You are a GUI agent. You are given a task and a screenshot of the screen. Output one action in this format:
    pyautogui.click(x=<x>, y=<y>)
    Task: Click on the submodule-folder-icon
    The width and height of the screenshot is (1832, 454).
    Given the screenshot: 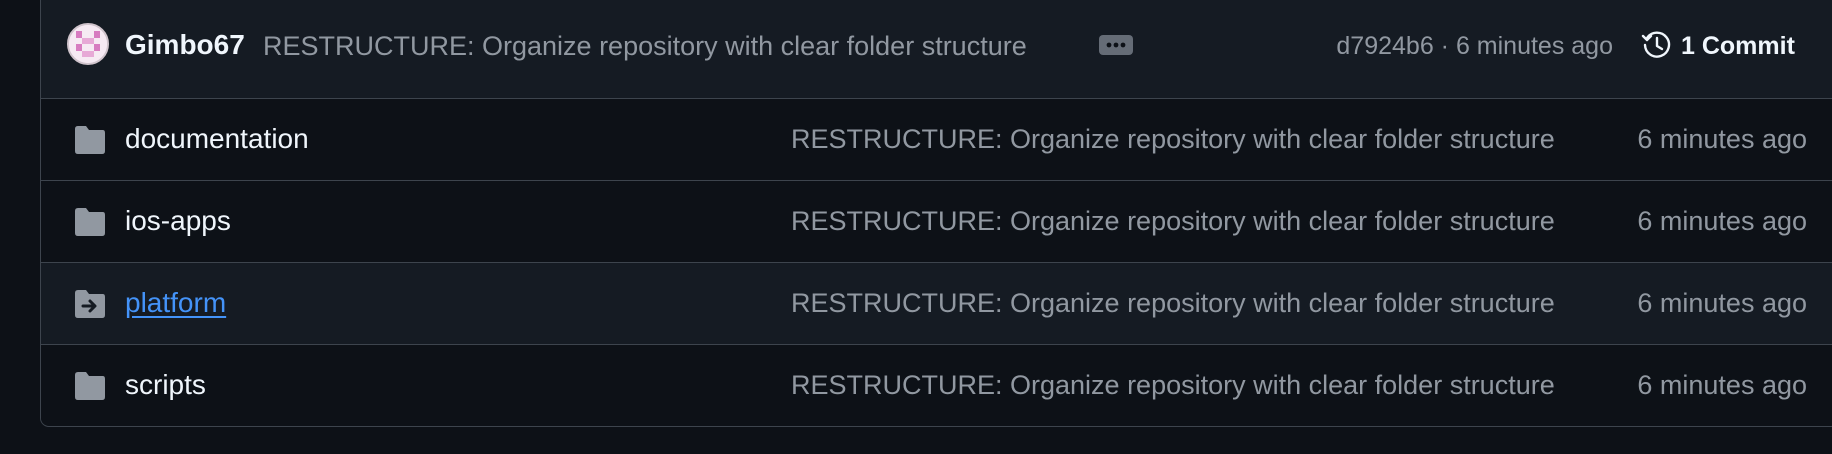 What is the action you would take?
    pyautogui.click(x=90, y=304)
    